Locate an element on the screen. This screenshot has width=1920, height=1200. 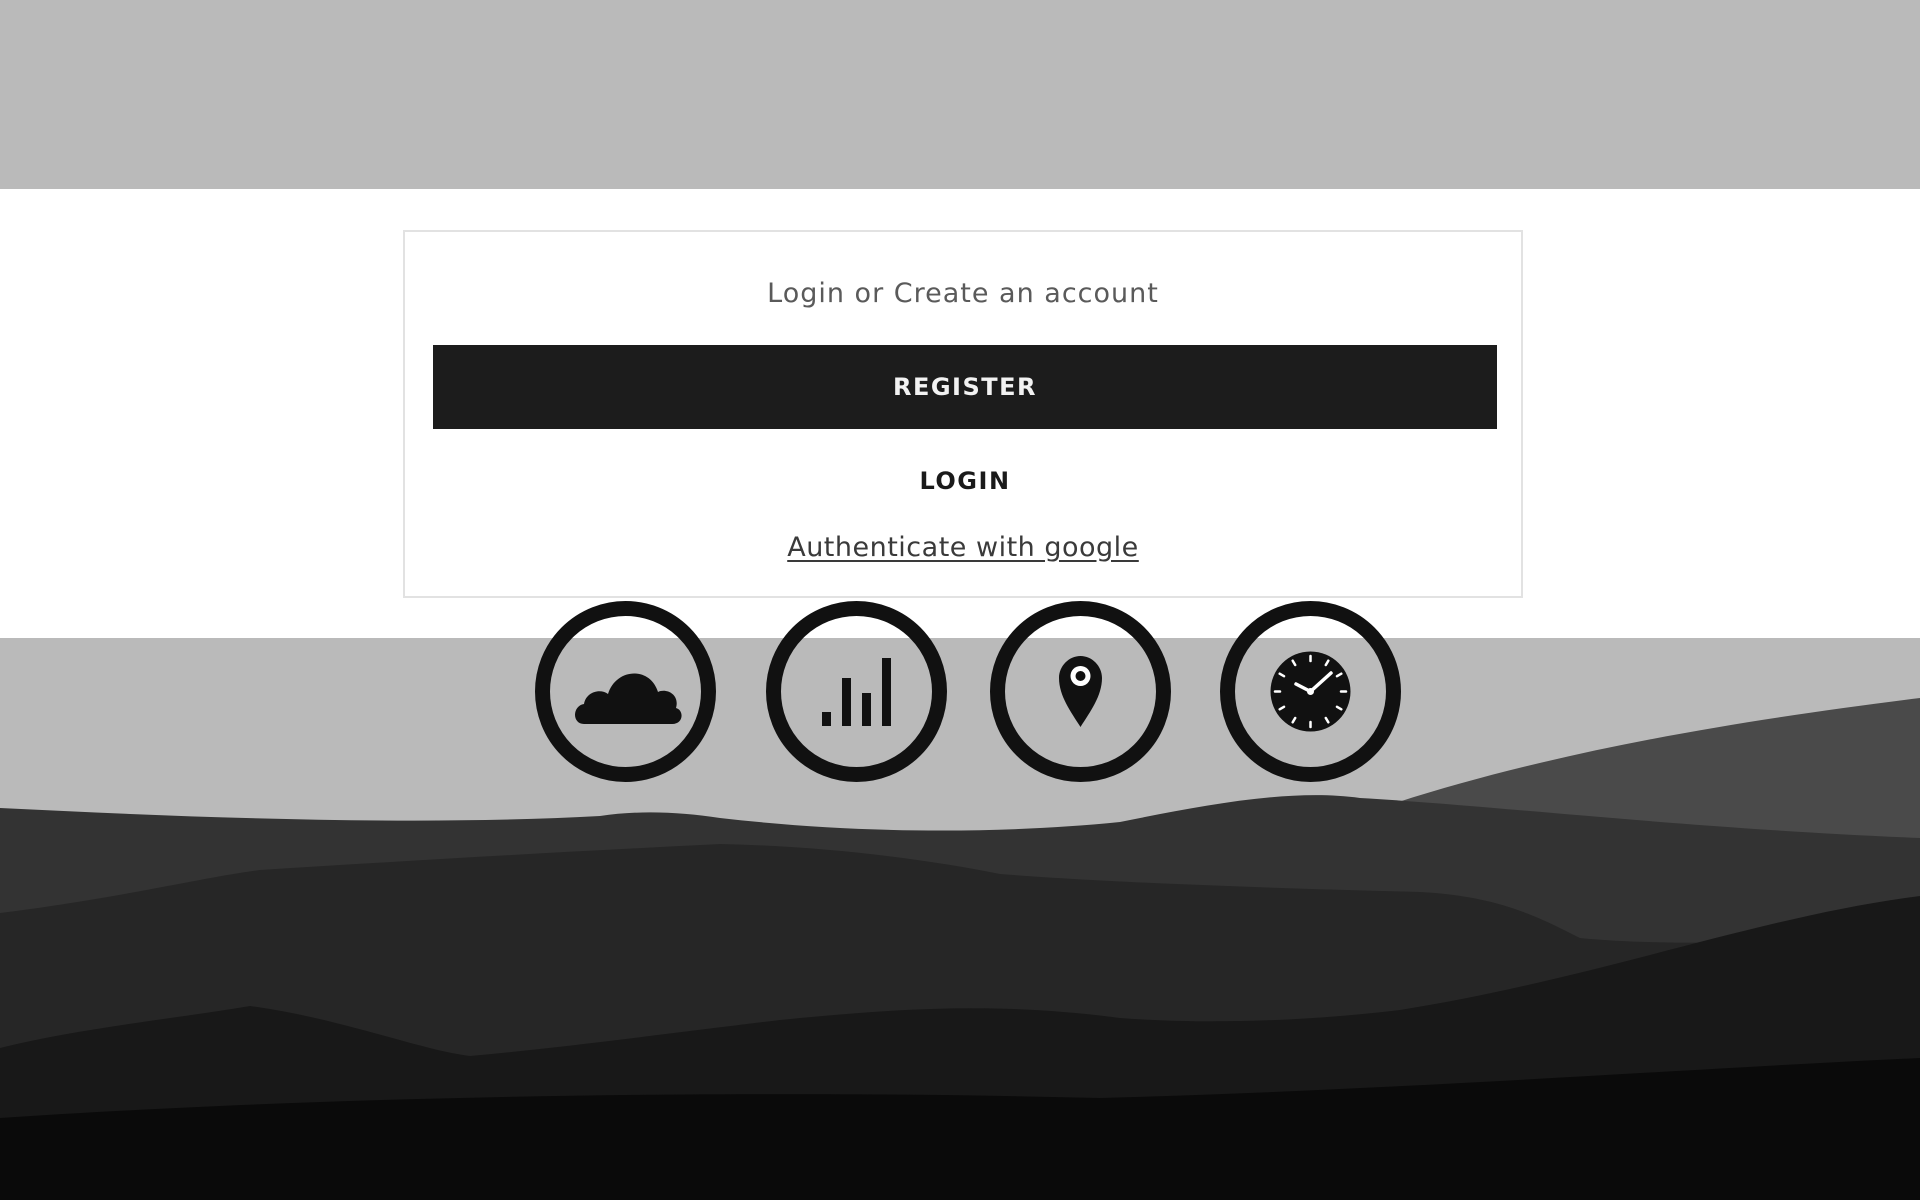
clock-icon is located at coordinates (1310, 691).